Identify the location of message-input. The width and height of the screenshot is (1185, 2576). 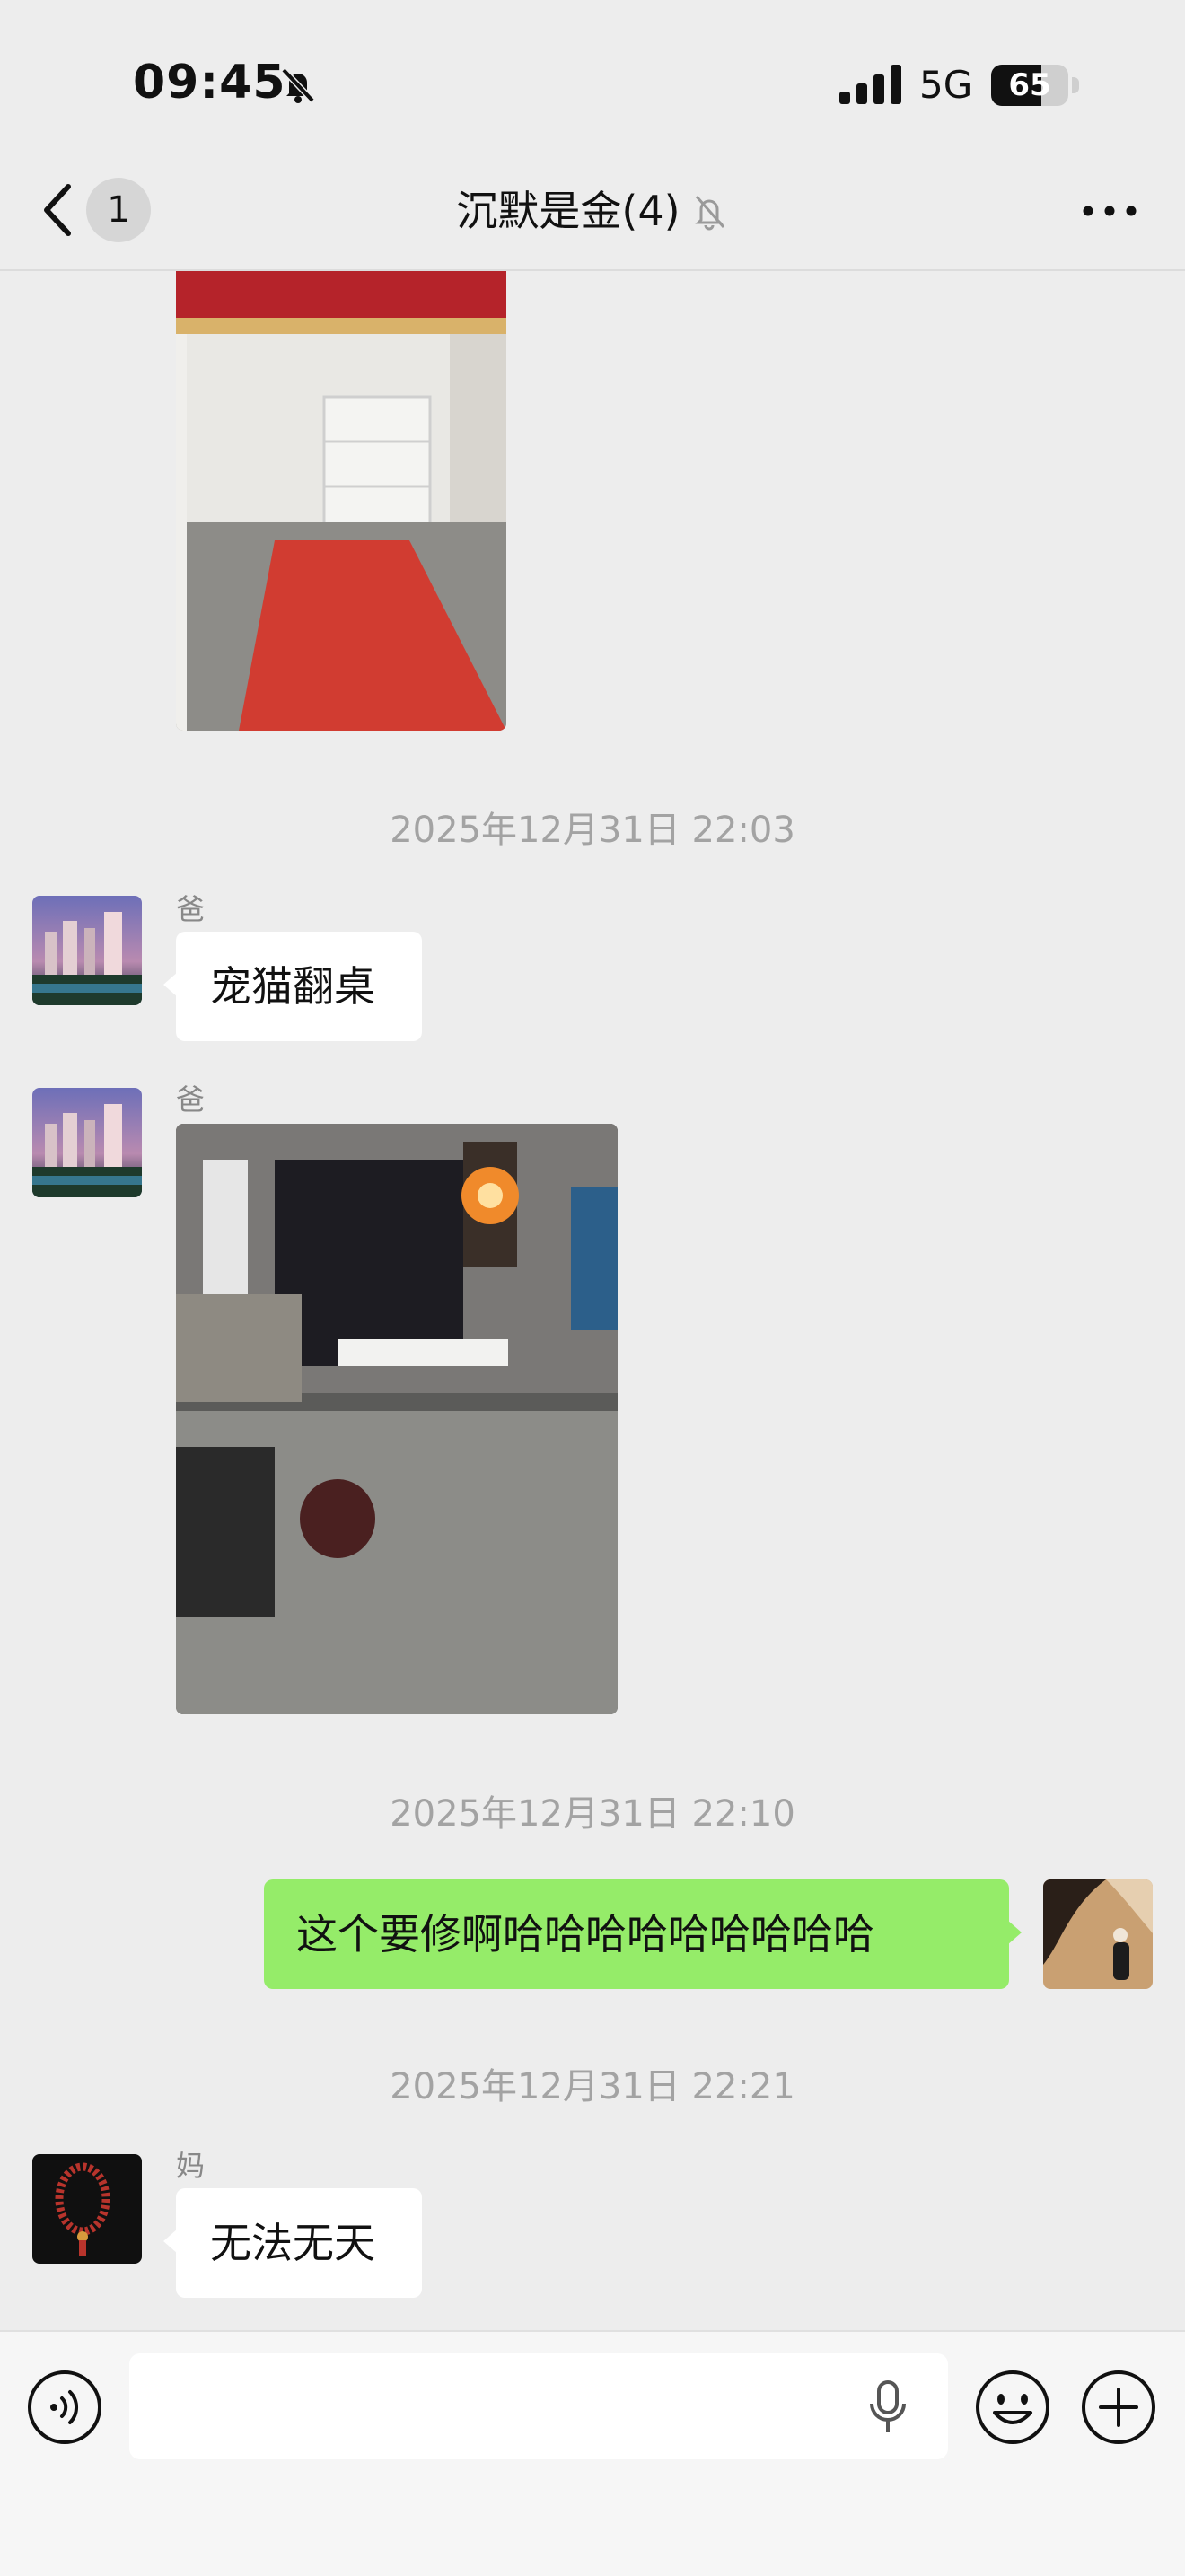
(538, 2406).